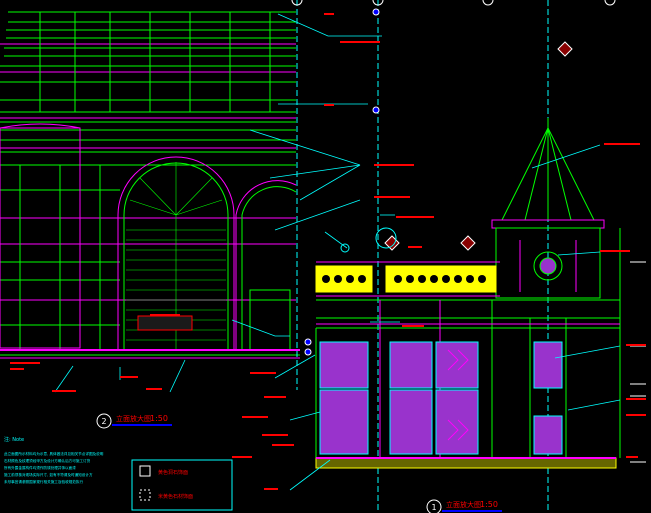 The image size is (651, 513). Describe the element at coordinates (40, 236) in the screenshot. I see `left-pilaster` at that location.